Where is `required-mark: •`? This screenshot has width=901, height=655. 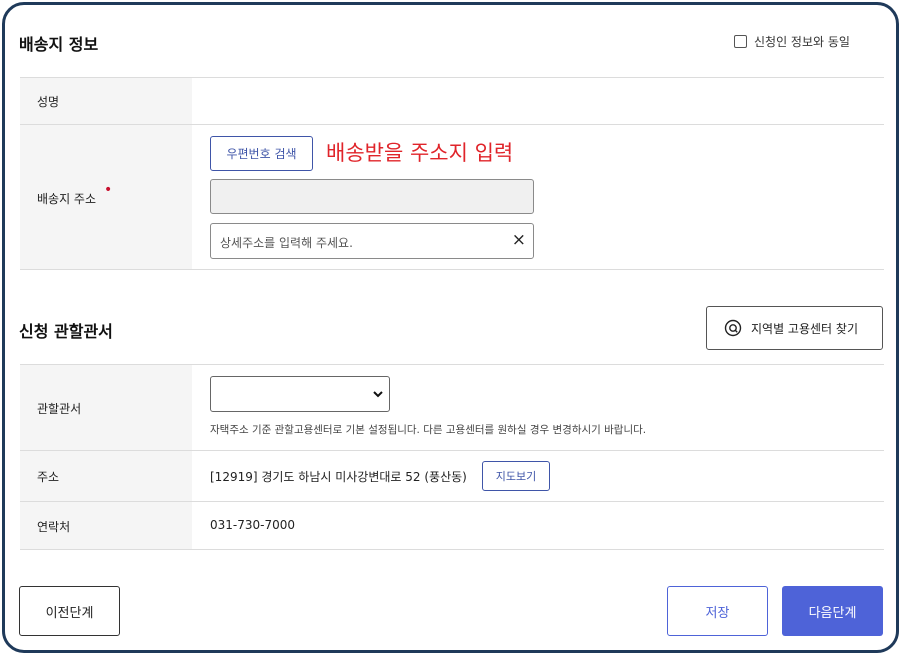 required-mark: • is located at coordinates (108, 190).